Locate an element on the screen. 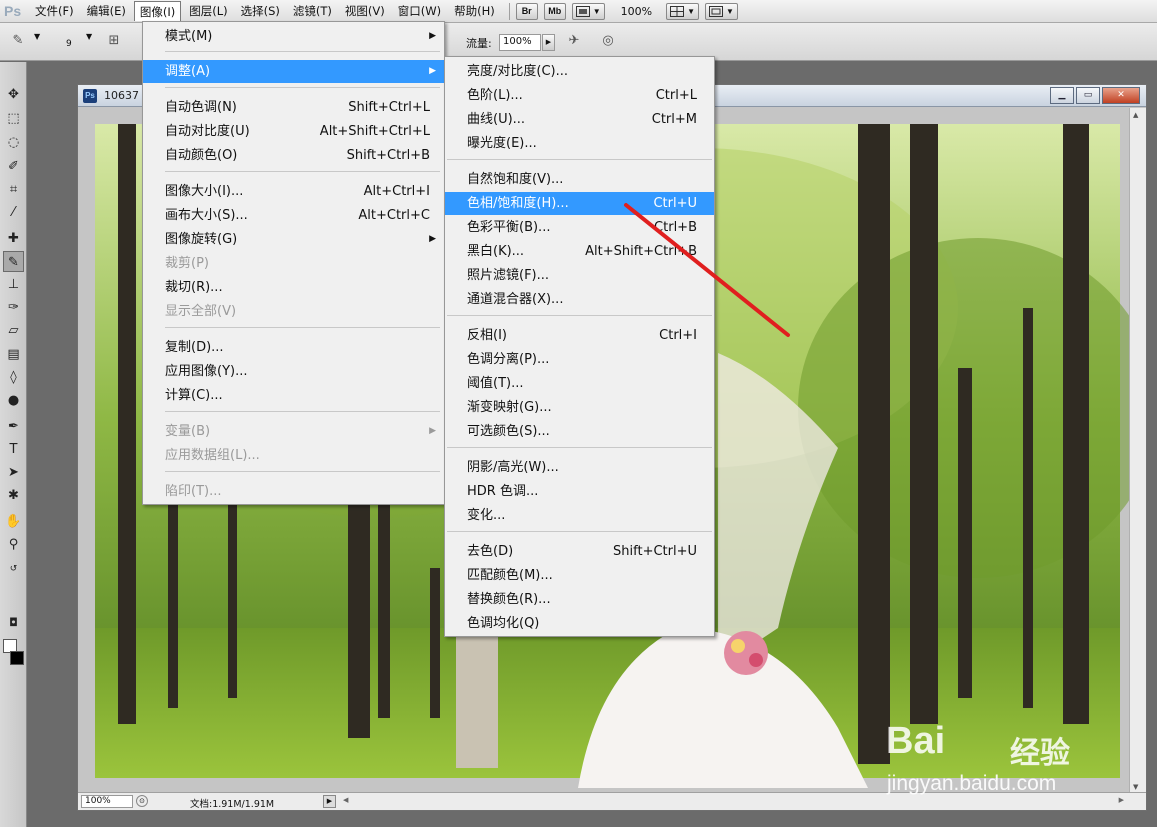 This screenshot has height=827, width=1157. lasso-tool-icon: ◌ is located at coordinates (13, 142).